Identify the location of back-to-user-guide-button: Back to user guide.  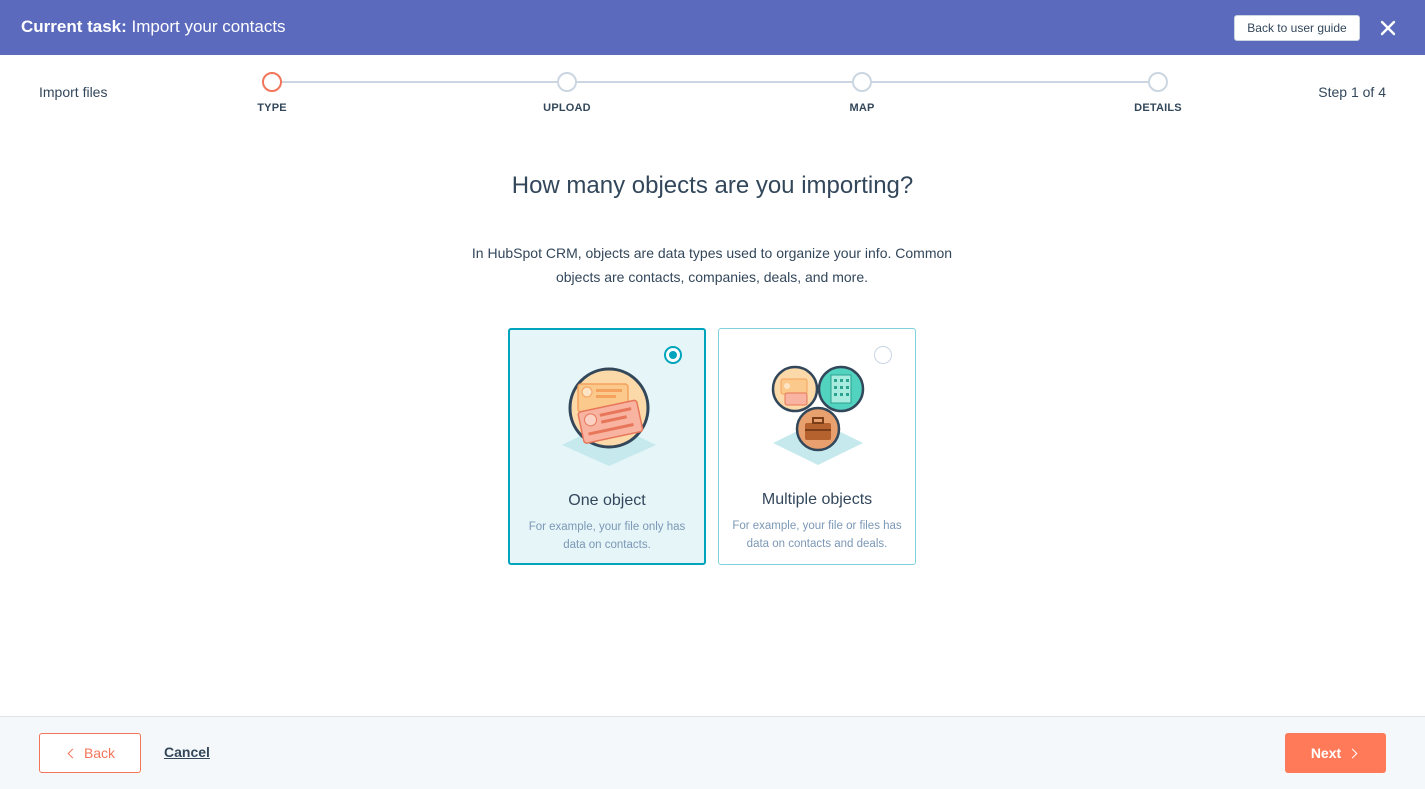
(1297, 28).